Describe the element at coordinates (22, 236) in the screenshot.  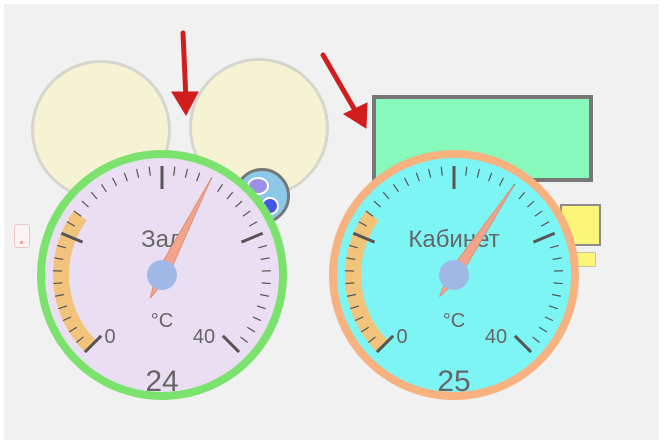
I see `side-tag` at that location.